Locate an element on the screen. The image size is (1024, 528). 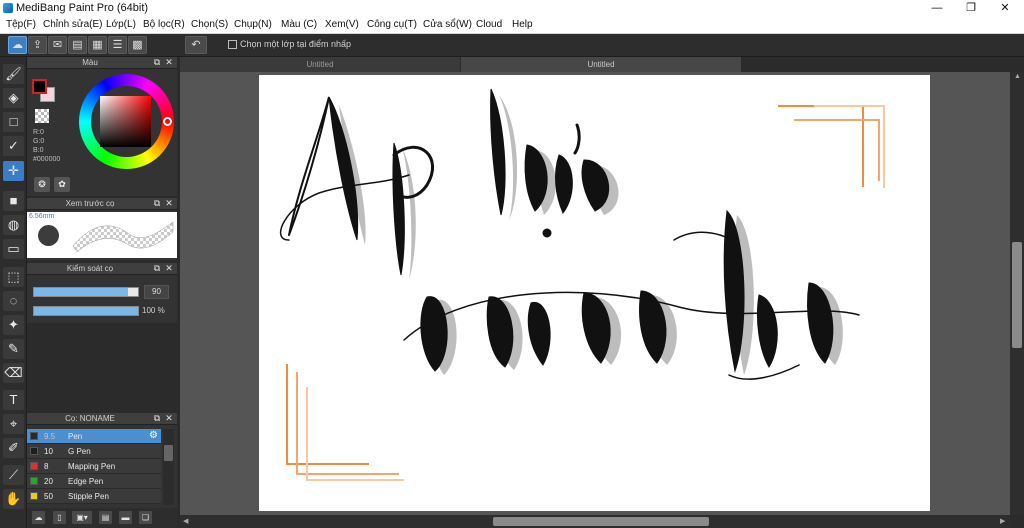
brush-tool-icon: 🖌 is located at coordinates (13, 74).